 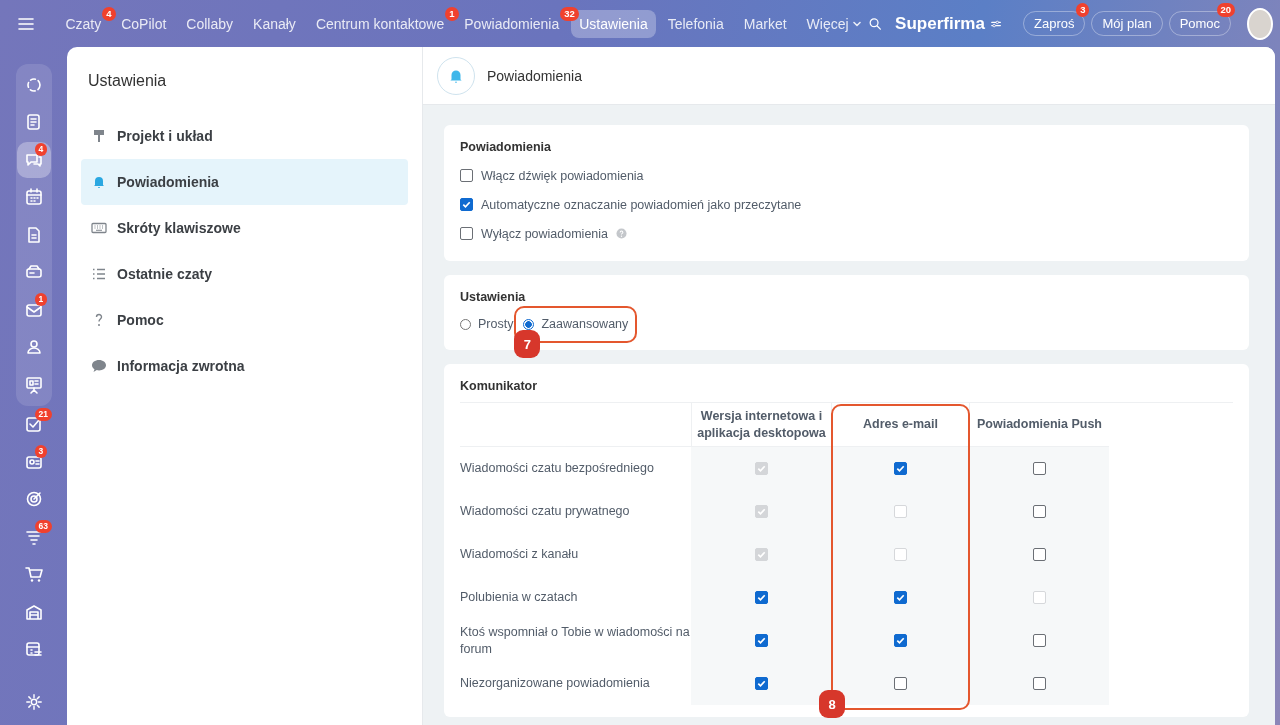 What do you see at coordinates (833, 23) in the screenshot?
I see `nav-tab: Więcej` at bounding box center [833, 23].